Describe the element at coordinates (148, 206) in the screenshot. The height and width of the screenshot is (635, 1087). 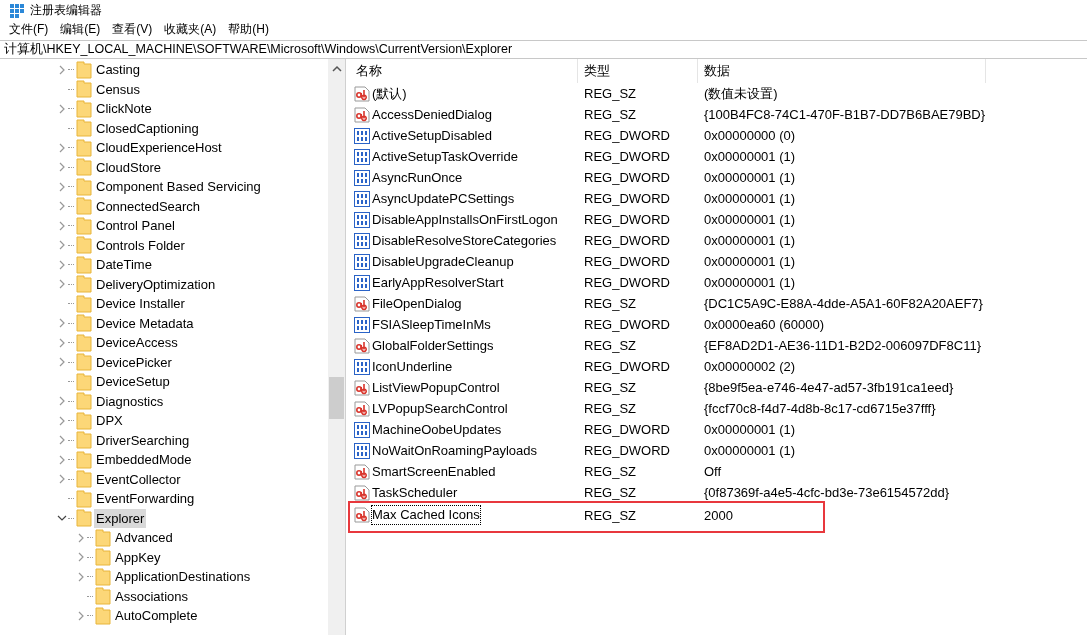
I see `tree-item: ConnectedSearch` at that location.